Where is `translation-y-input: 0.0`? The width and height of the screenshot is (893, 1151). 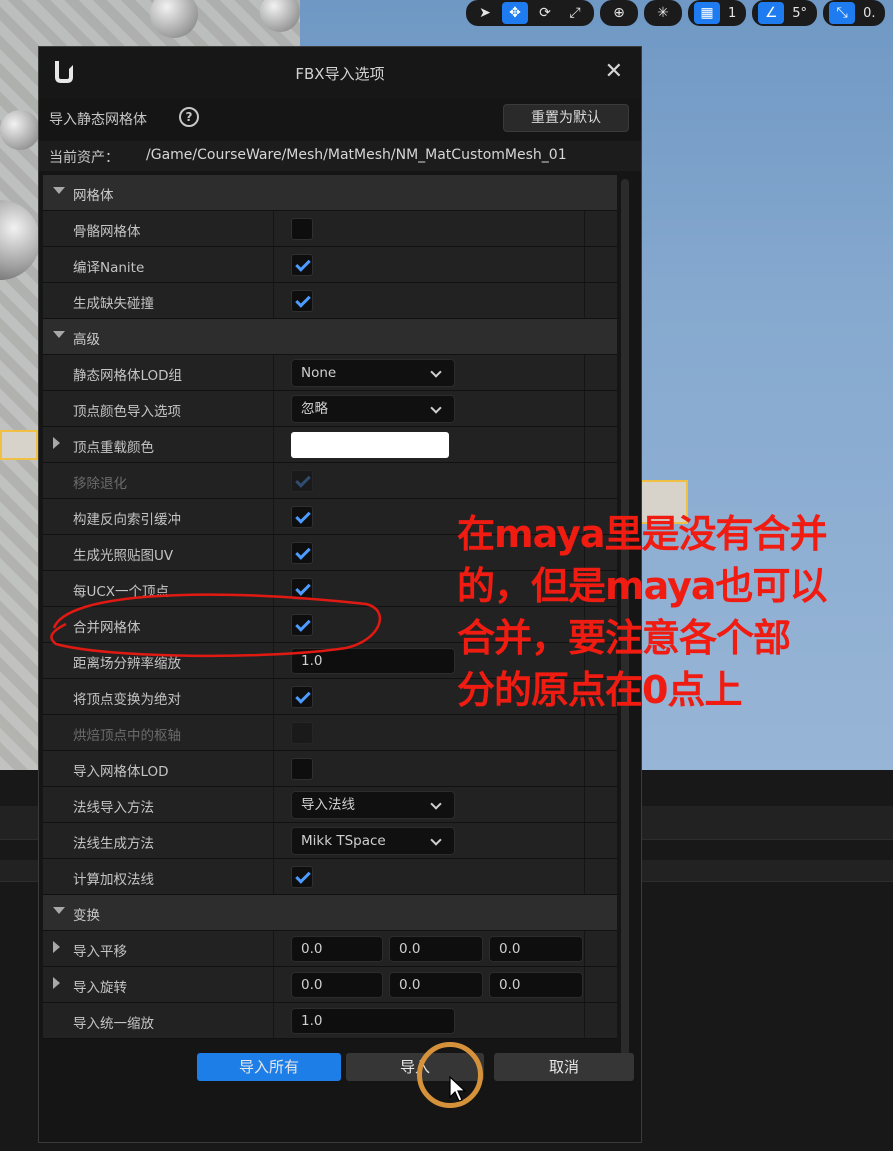
translation-y-input: 0.0 is located at coordinates (436, 949).